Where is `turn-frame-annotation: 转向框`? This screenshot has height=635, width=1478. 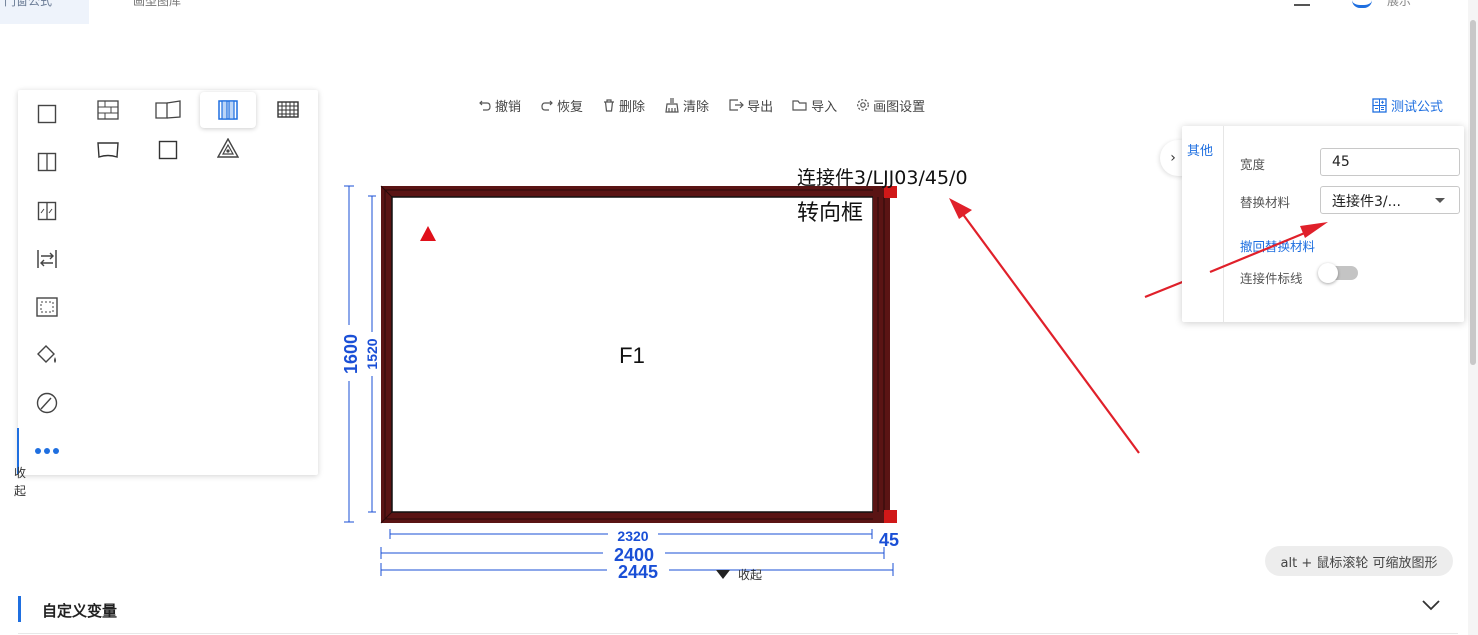
turn-frame-annotation: 转向框 is located at coordinates (830, 213).